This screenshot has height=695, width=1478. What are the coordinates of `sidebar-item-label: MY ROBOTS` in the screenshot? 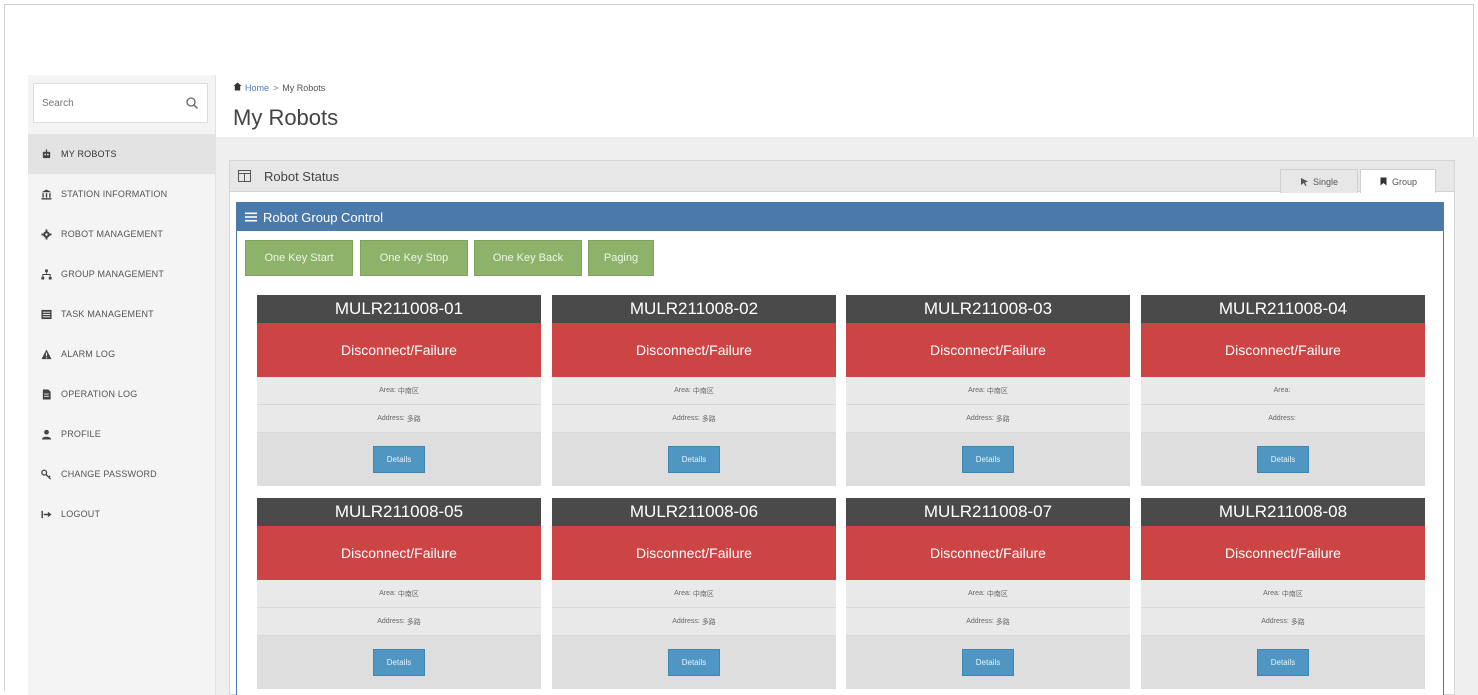 It's located at (89, 154).